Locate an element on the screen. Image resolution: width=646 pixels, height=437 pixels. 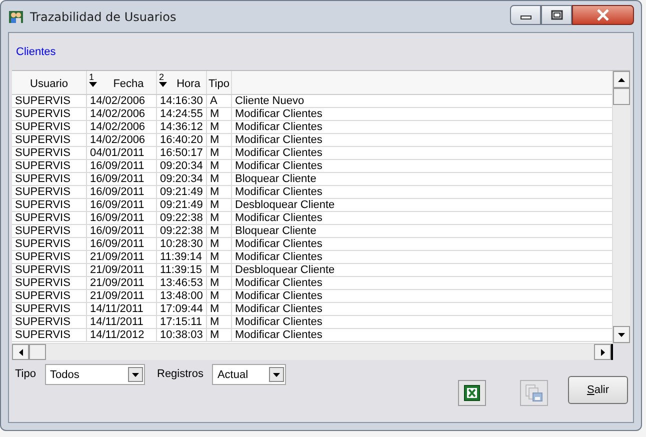
sort-order: 2 is located at coordinates (161, 77).